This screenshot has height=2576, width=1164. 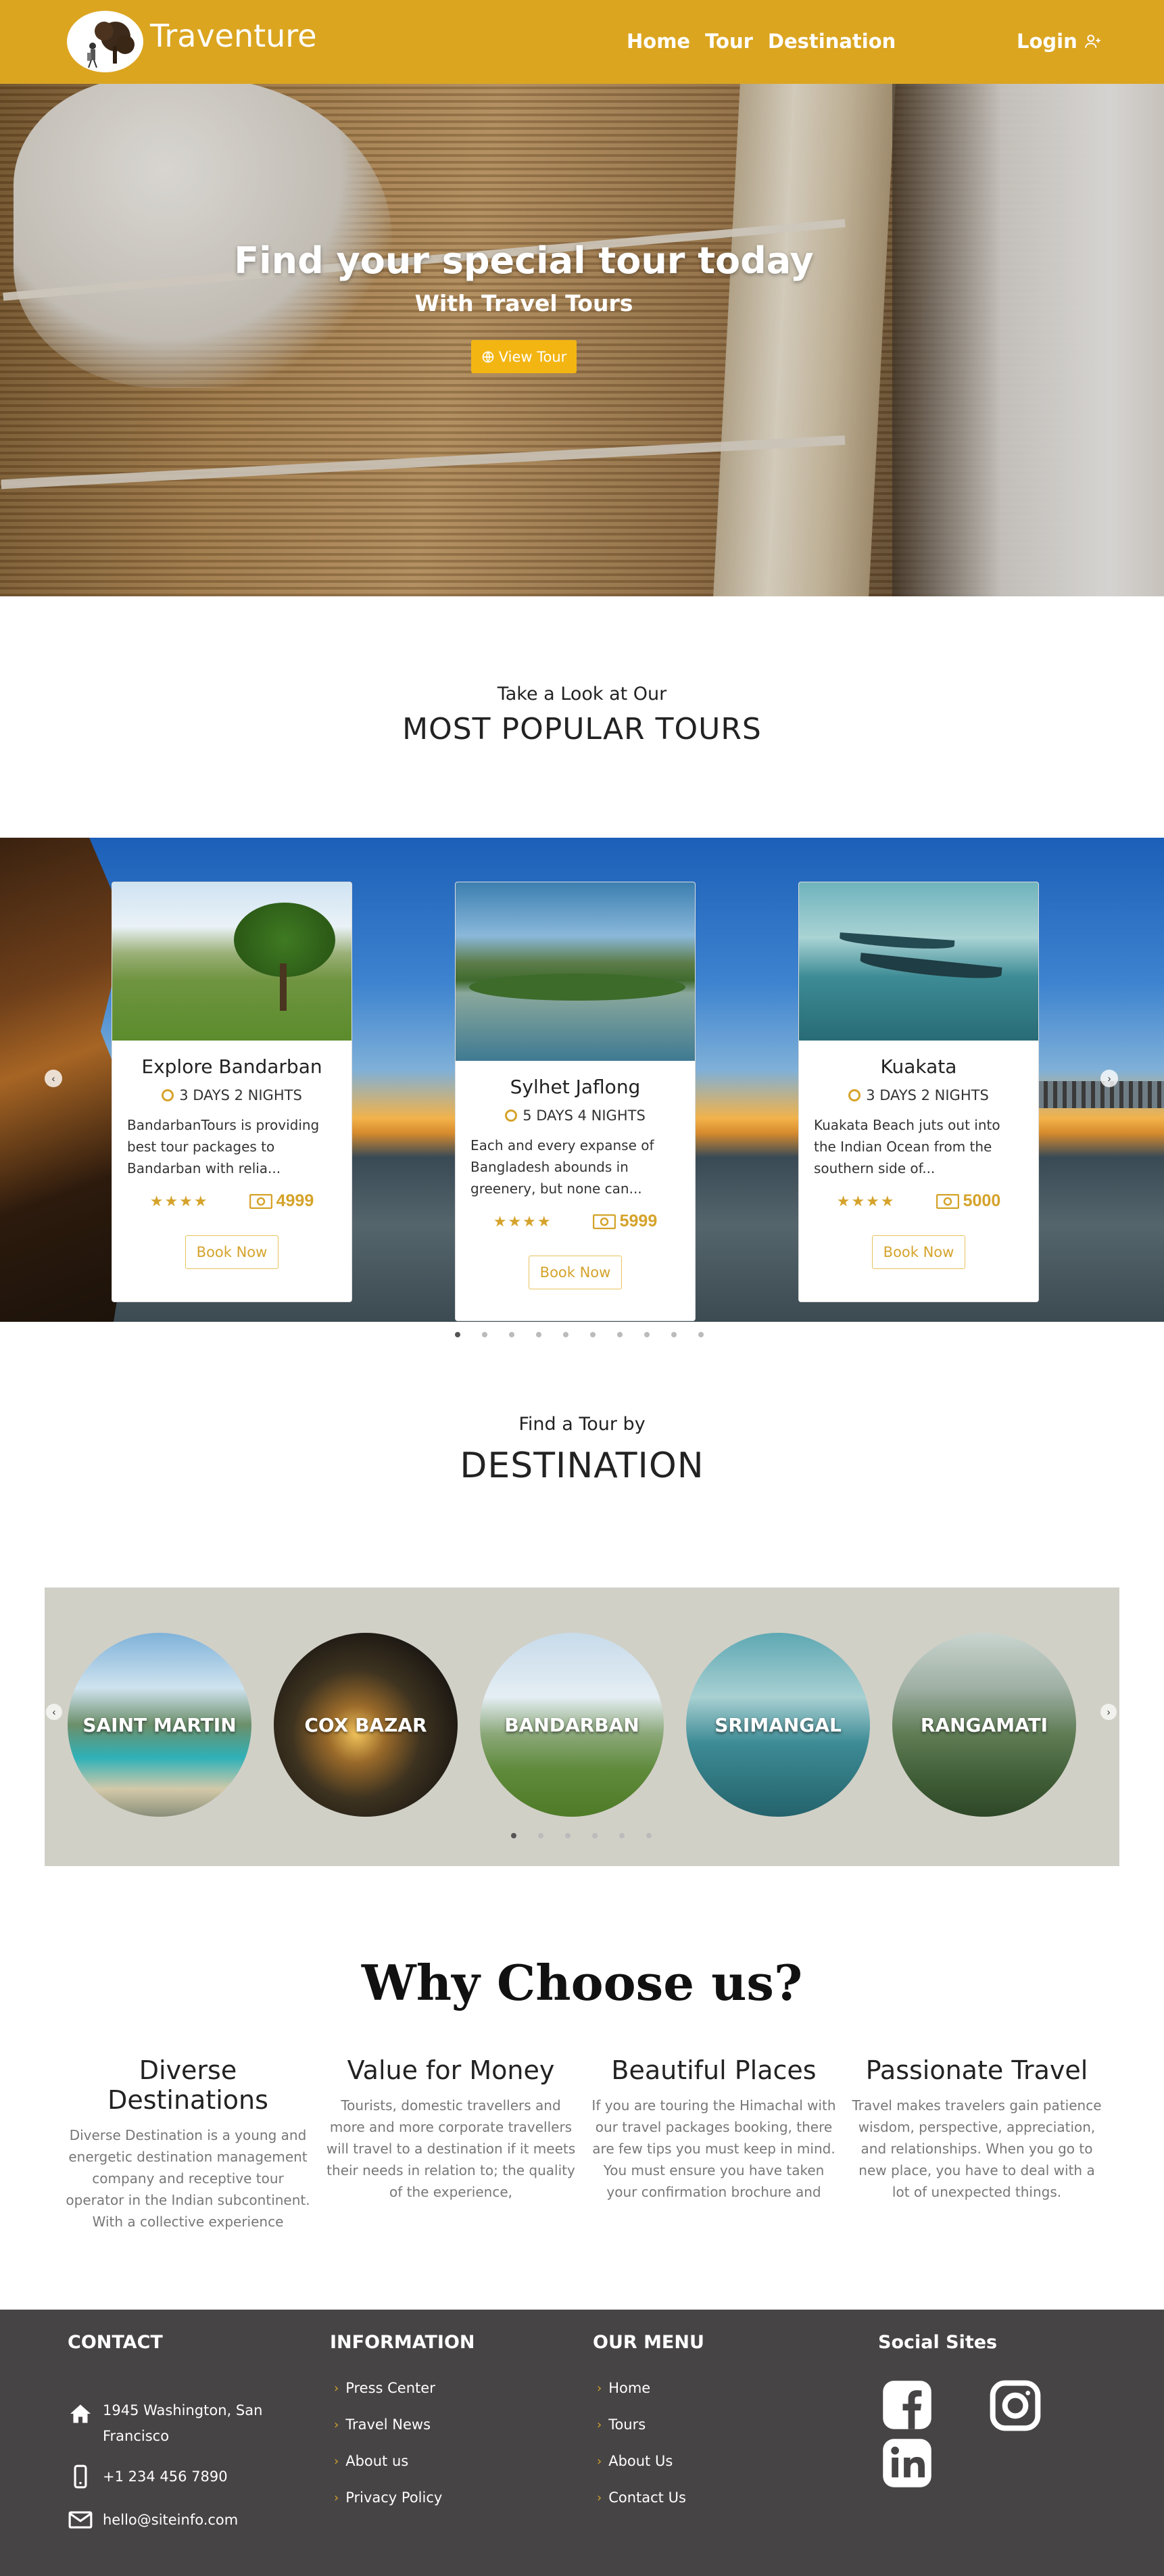 What do you see at coordinates (582, 1466) in the screenshot?
I see `destination-heading: DESTINATION` at bounding box center [582, 1466].